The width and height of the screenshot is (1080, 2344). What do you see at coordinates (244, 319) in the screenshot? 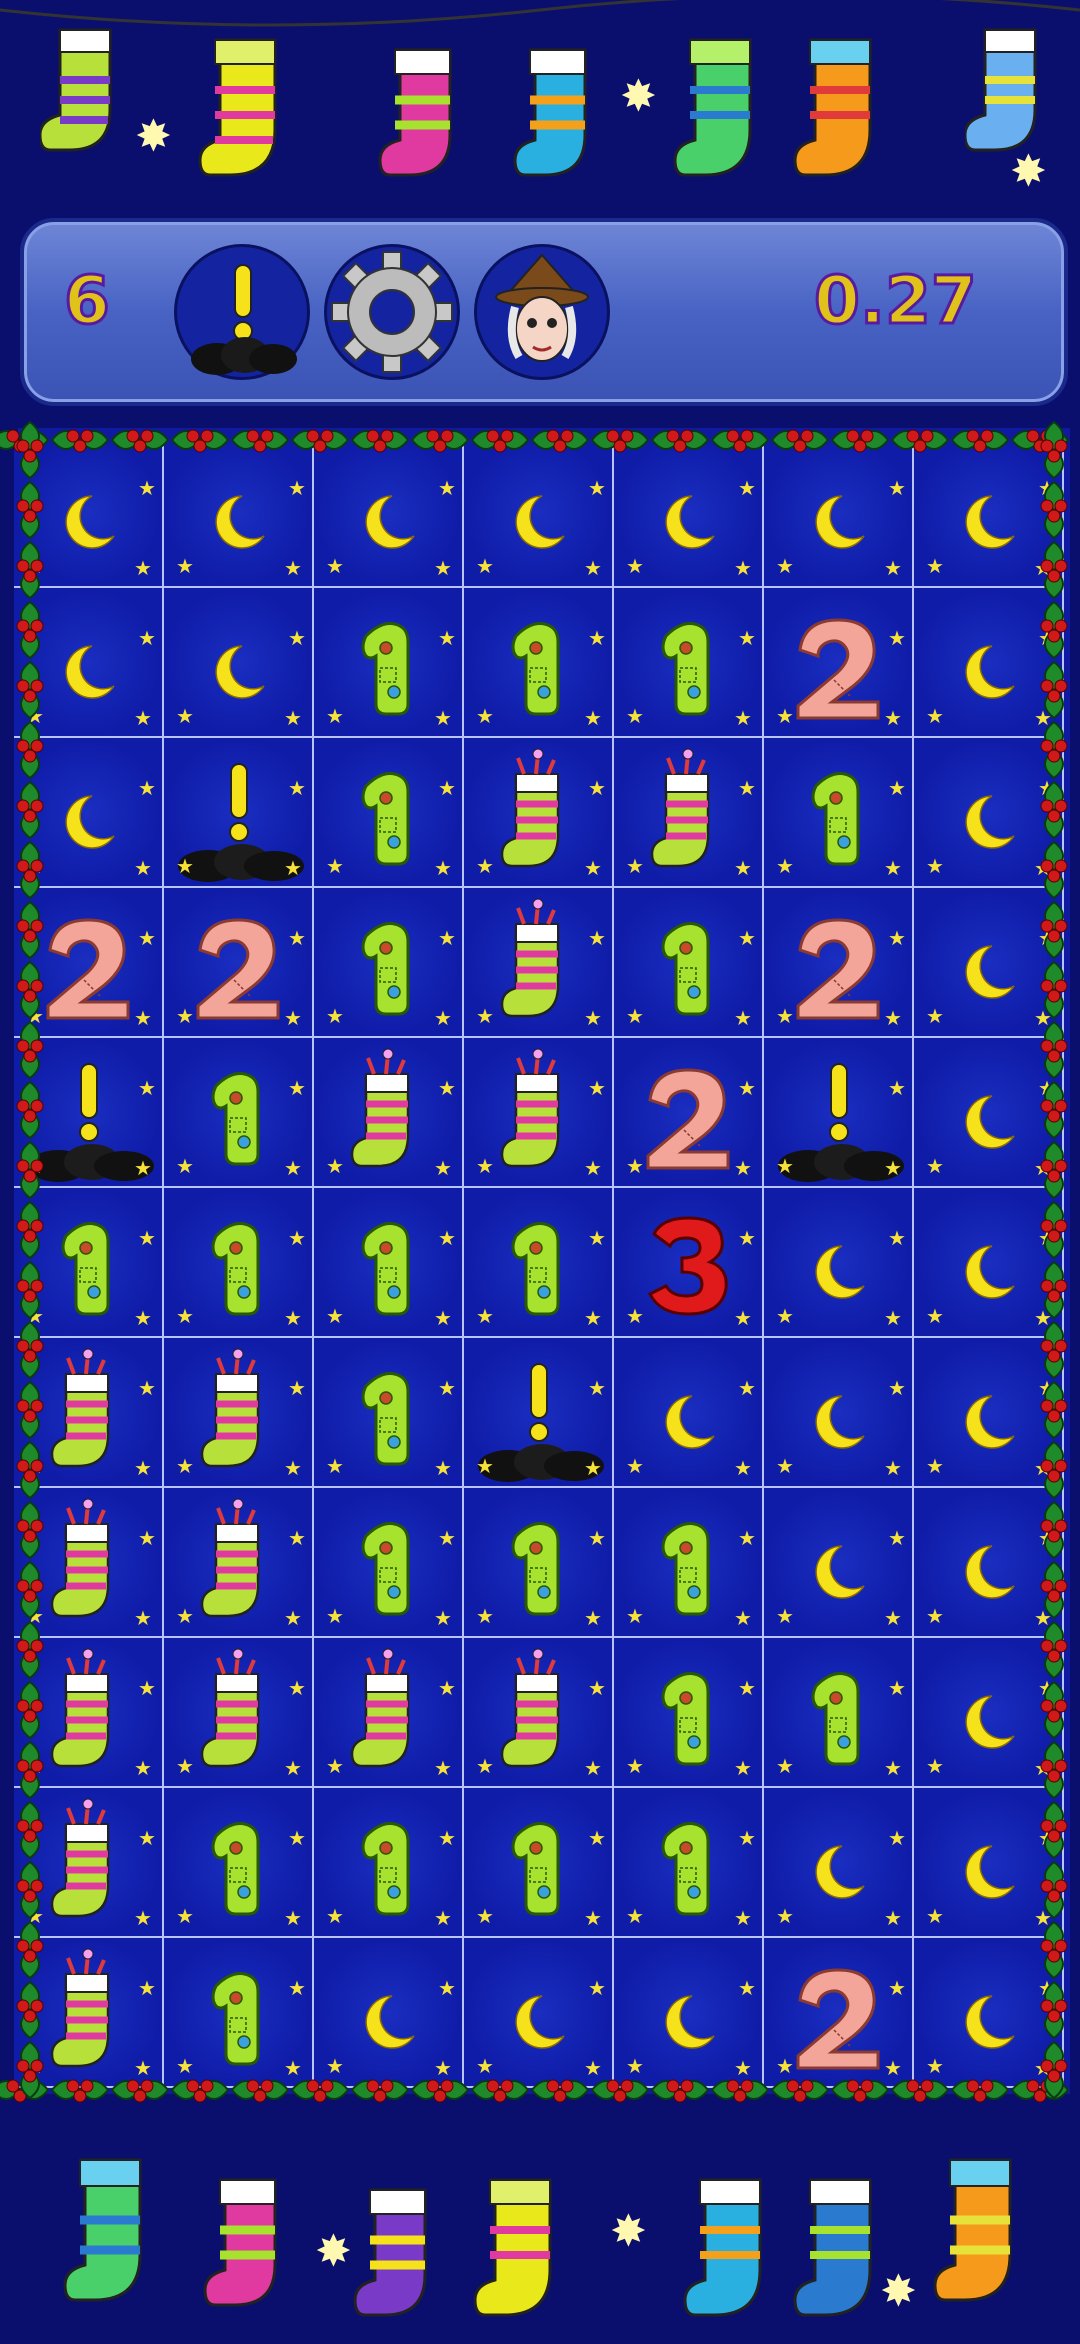
I see `hint-bomb-icon` at bounding box center [244, 319].